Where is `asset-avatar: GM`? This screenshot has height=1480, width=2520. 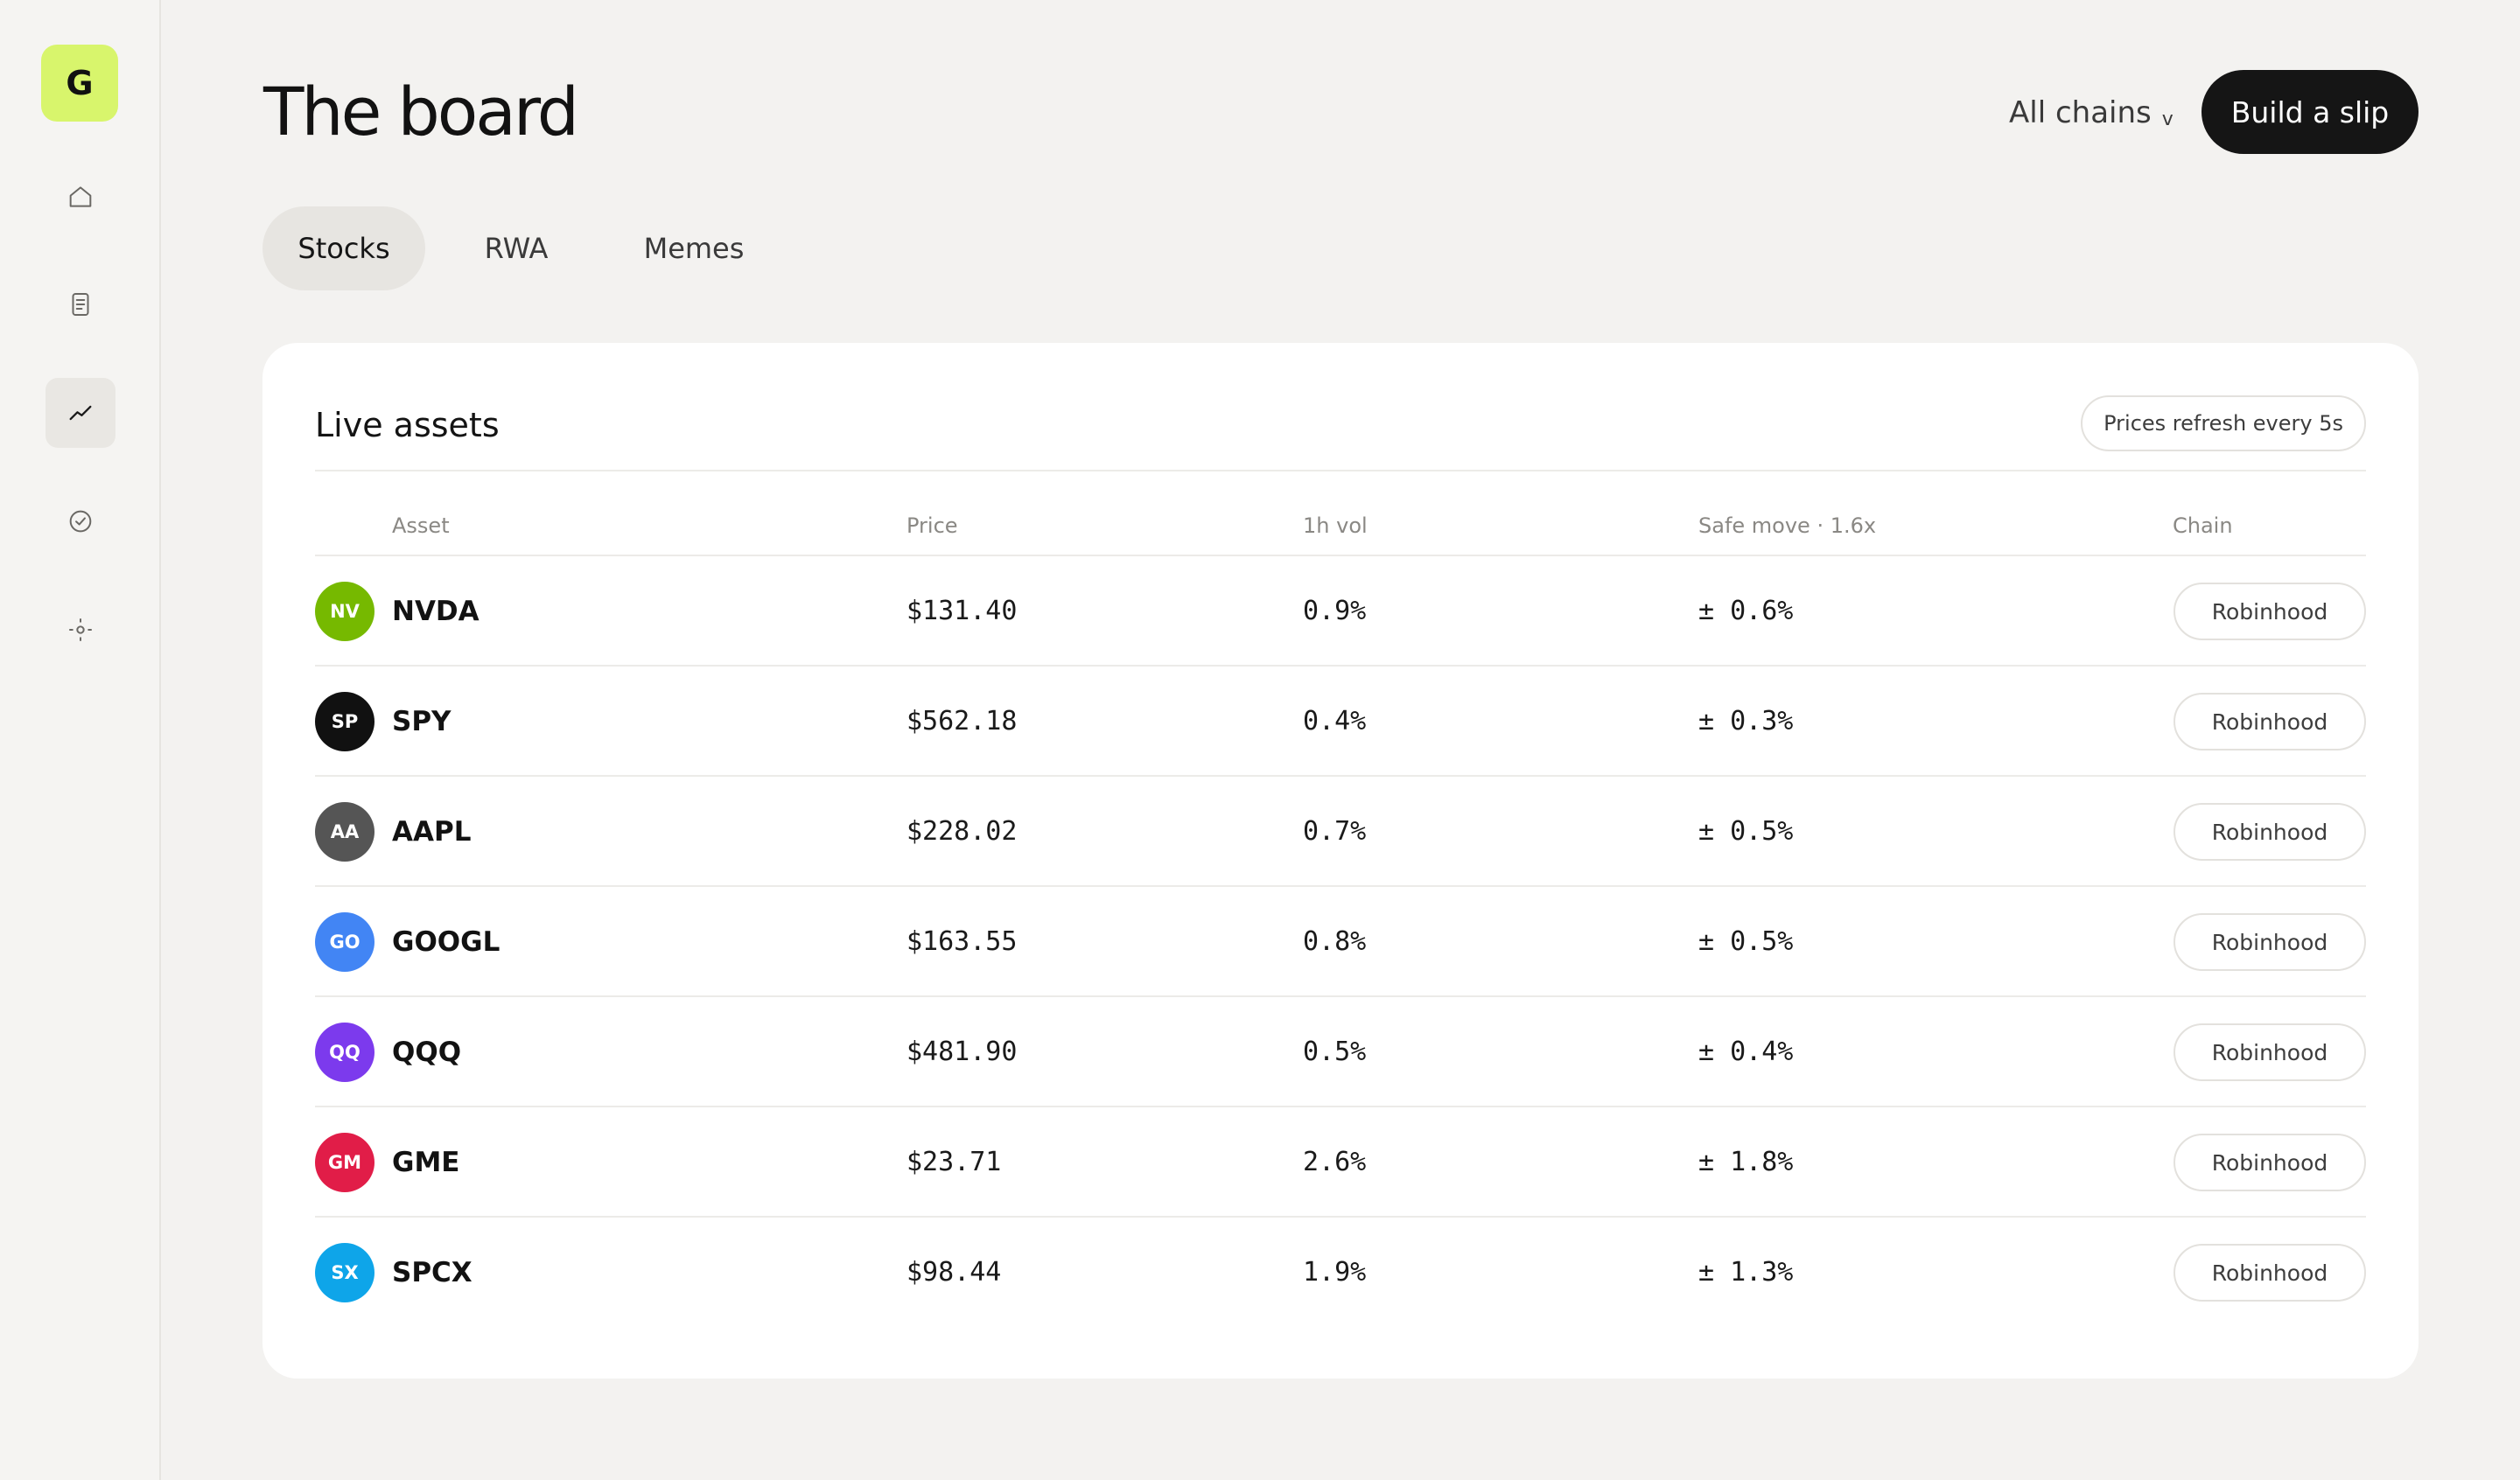 asset-avatar: GM is located at coordinates (344, 1163).